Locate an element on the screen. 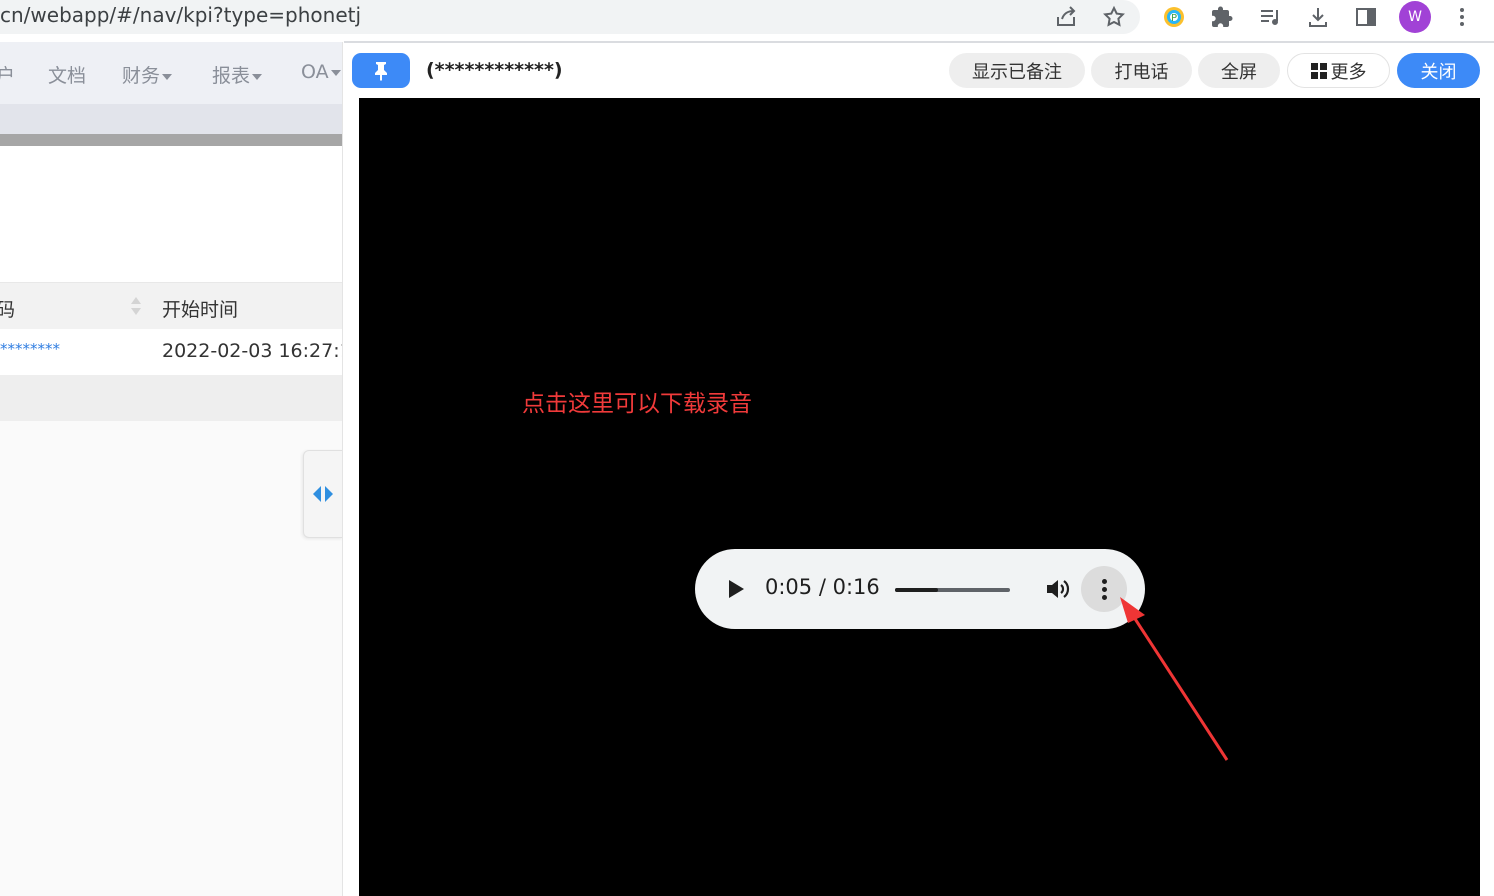 The width and height of the screenshot is (1494, 896). svg-text: P is located at coordinates (1174, 18).